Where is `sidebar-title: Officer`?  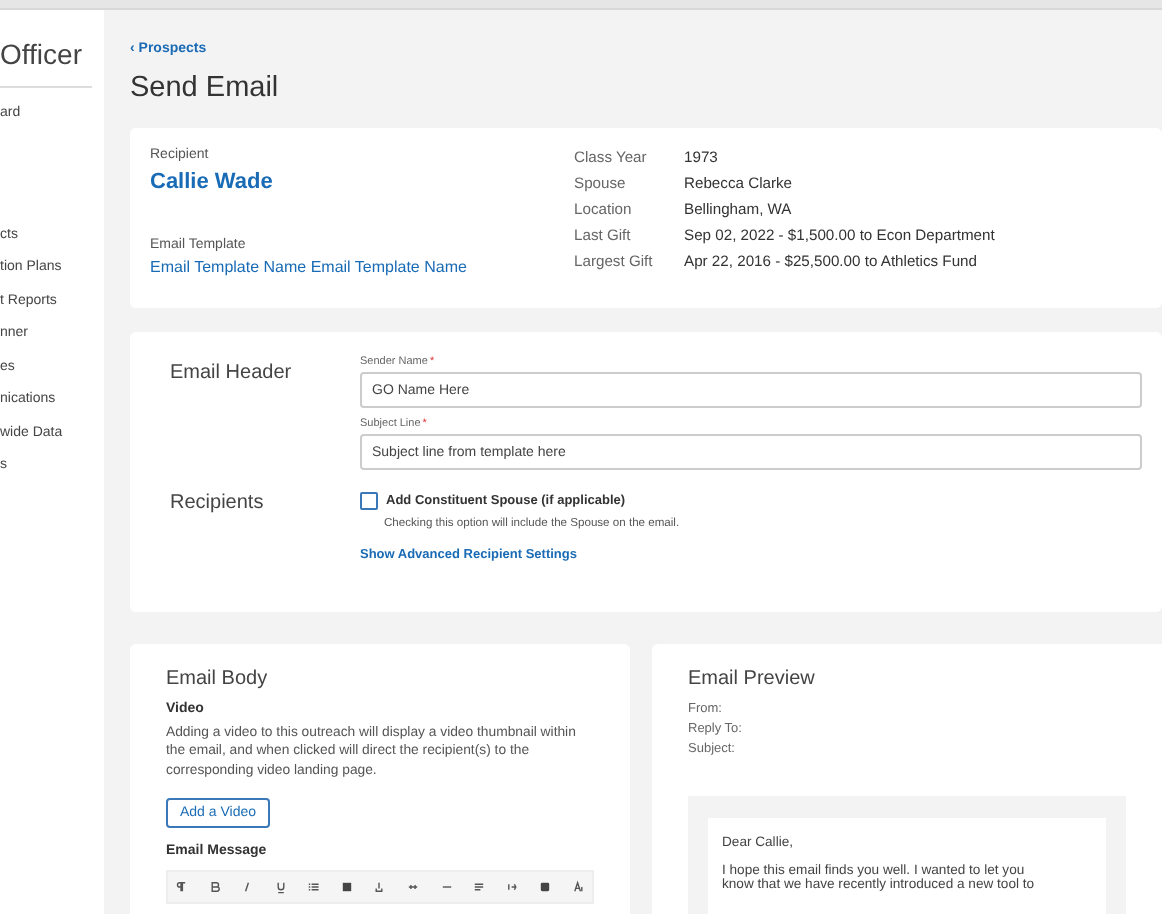
sidebar-title: Officer is located at coordinates (42, 54).